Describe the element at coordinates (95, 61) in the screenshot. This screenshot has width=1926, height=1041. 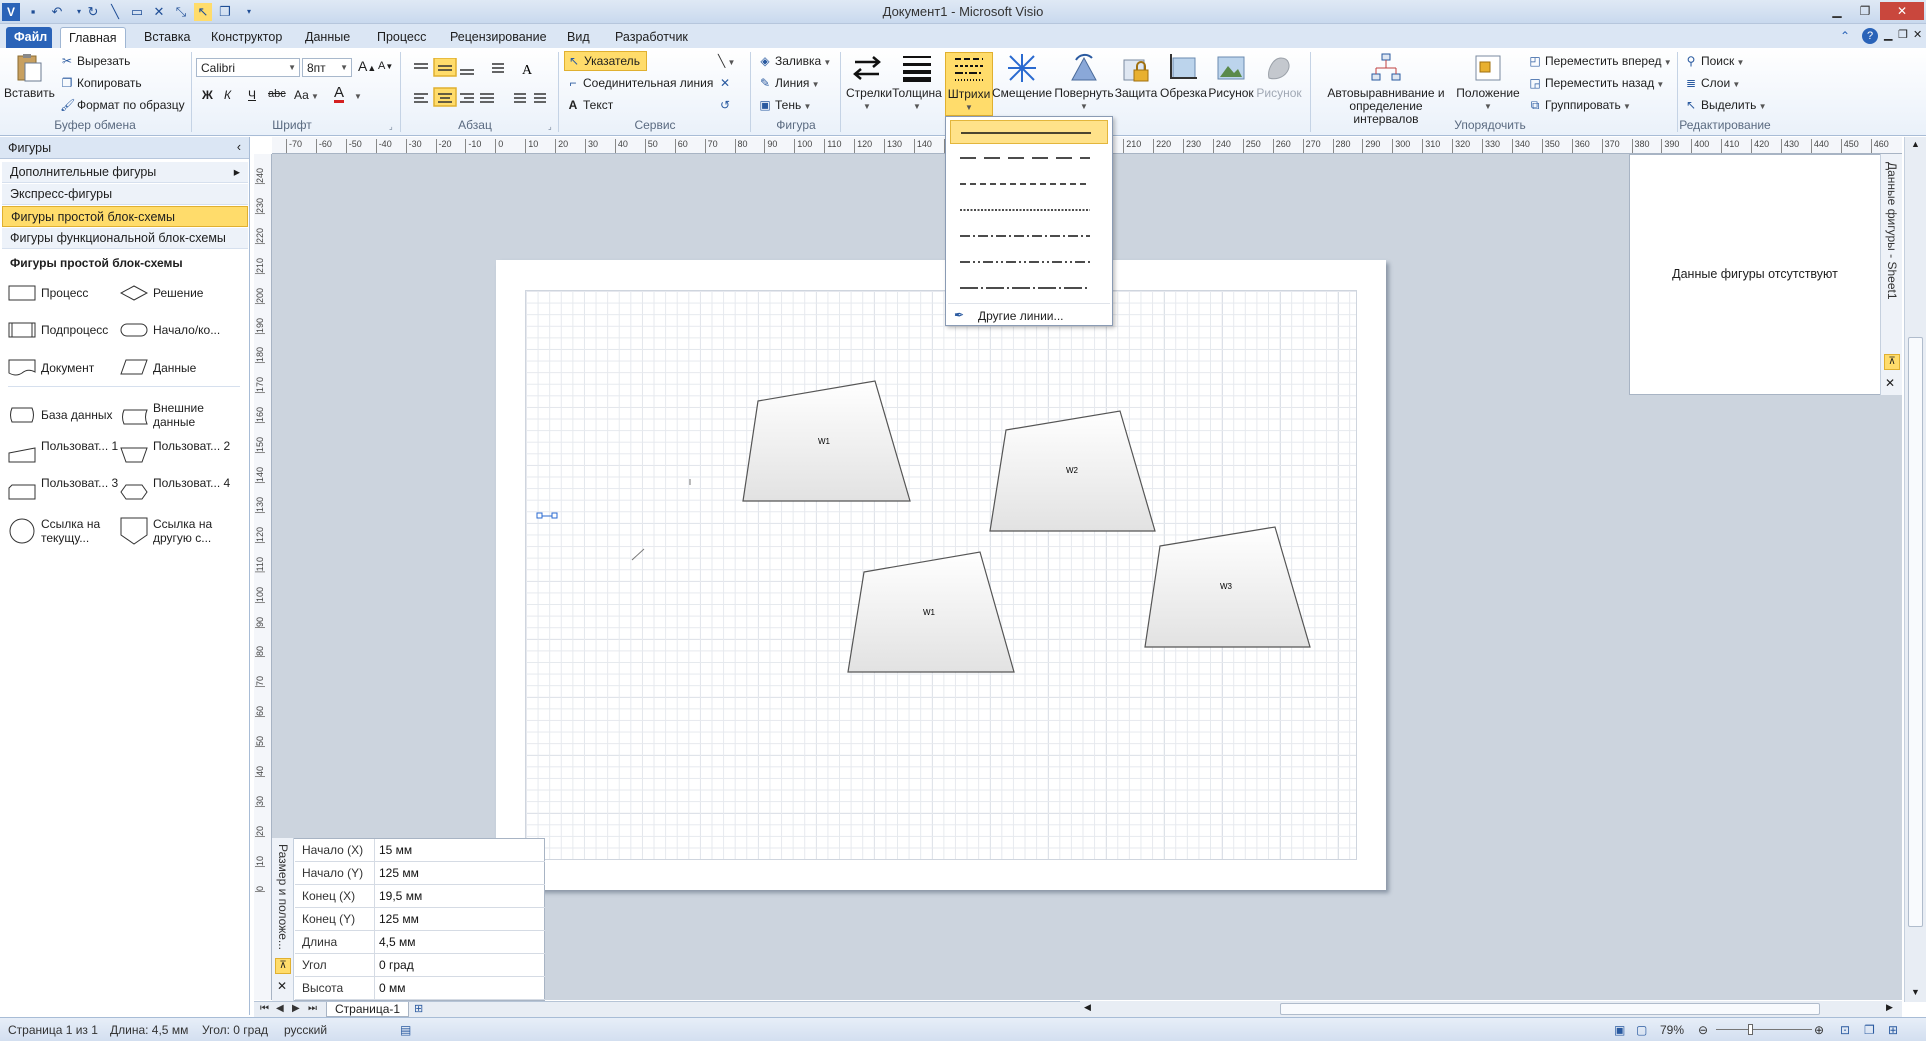
I see `cut-button: ✂ Вырезать` at that location.